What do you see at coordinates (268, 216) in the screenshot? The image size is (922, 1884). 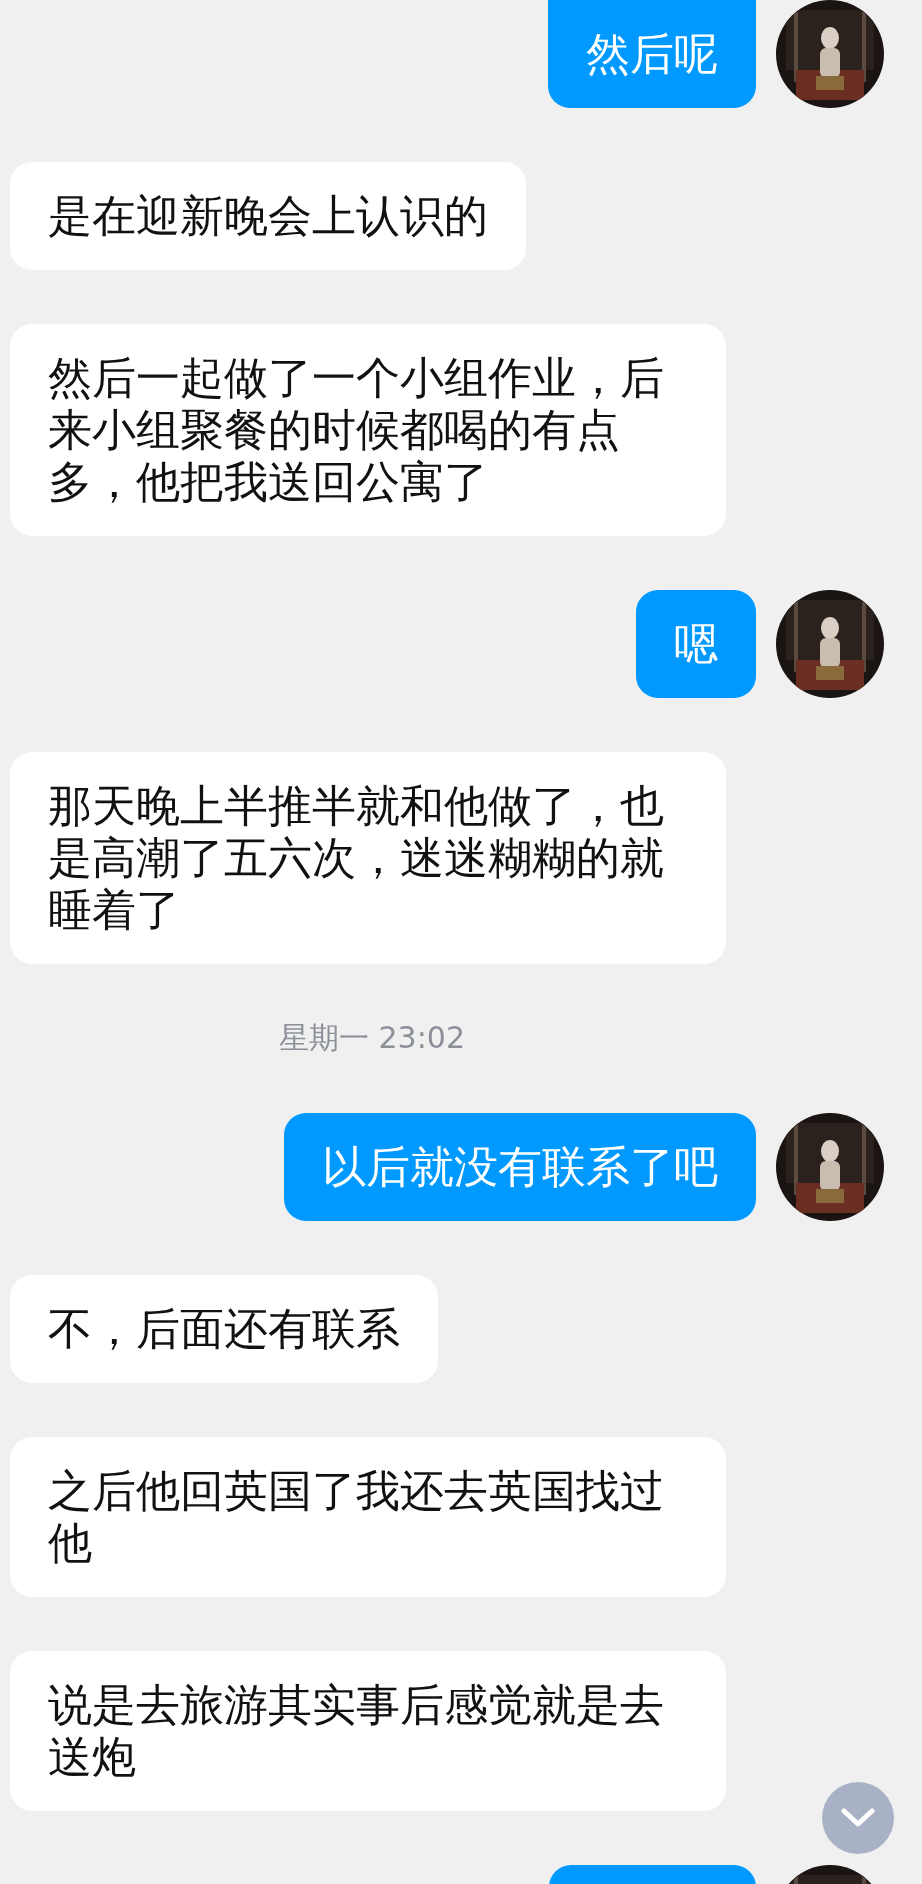 I see `message-bubble: 是在迎新晚会上认识的` at bounding box center [268, 216].